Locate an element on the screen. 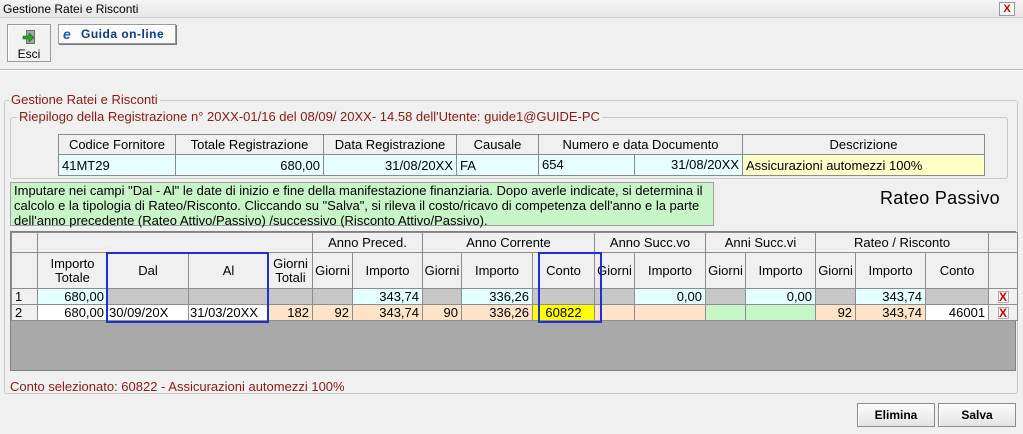 This screenshot has height=434, width=1023. exit-door-icon is located at coordinates (28, 37).